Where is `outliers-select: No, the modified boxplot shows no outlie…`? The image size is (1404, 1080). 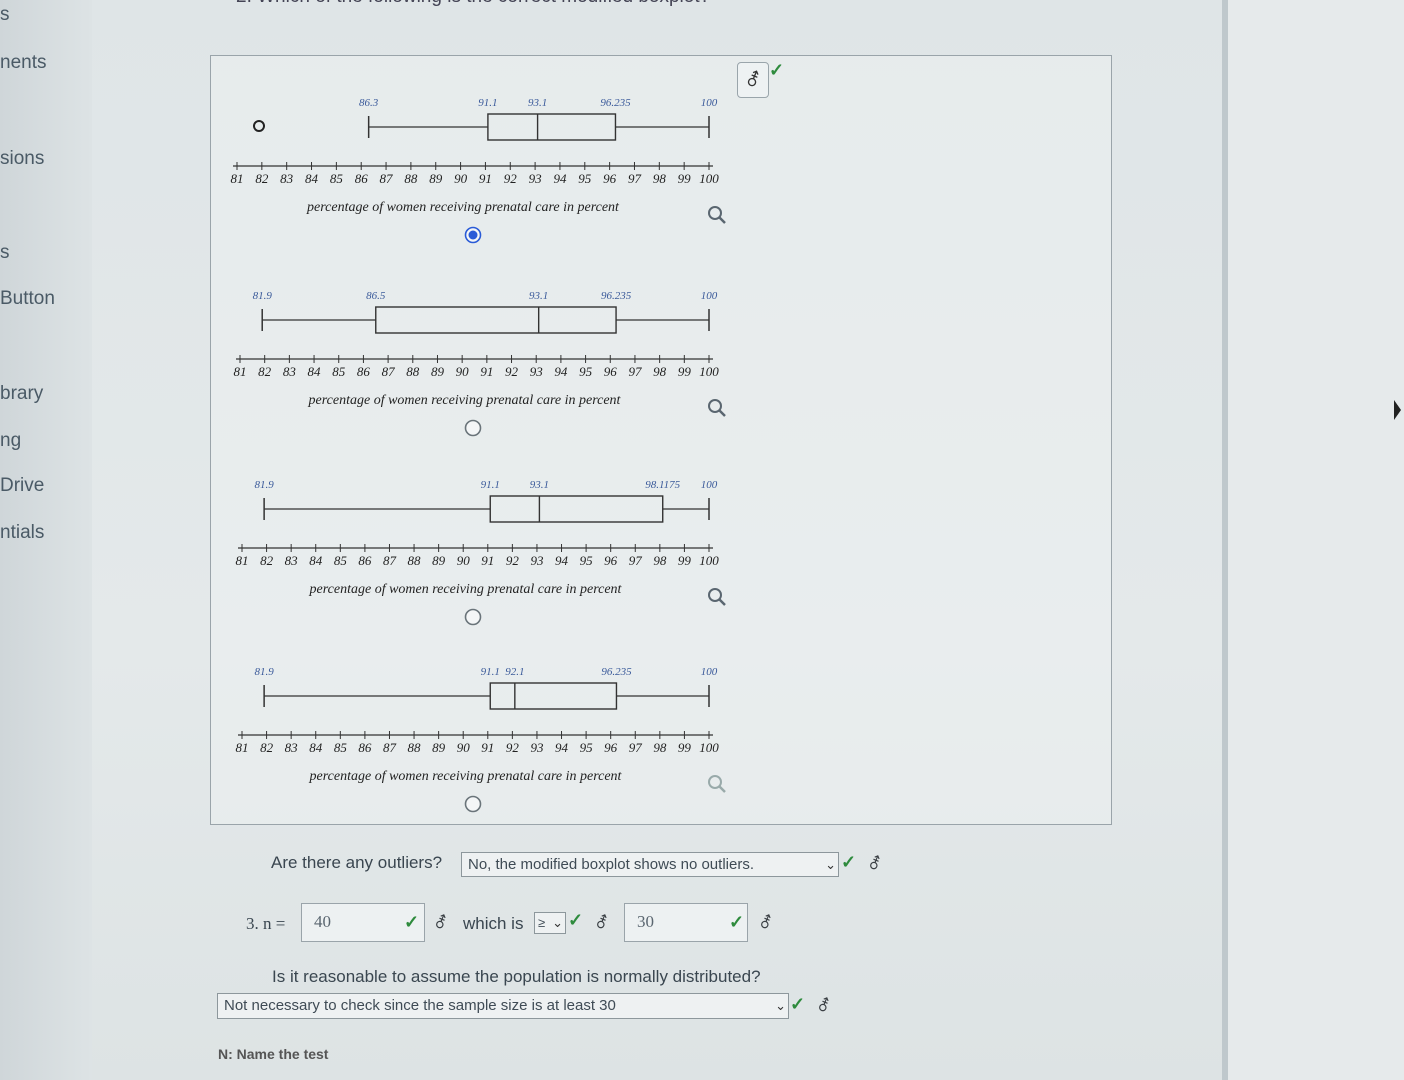
outliers-select: No, the modified boxplot shows no outlie… is located at coordinates (650, 864).